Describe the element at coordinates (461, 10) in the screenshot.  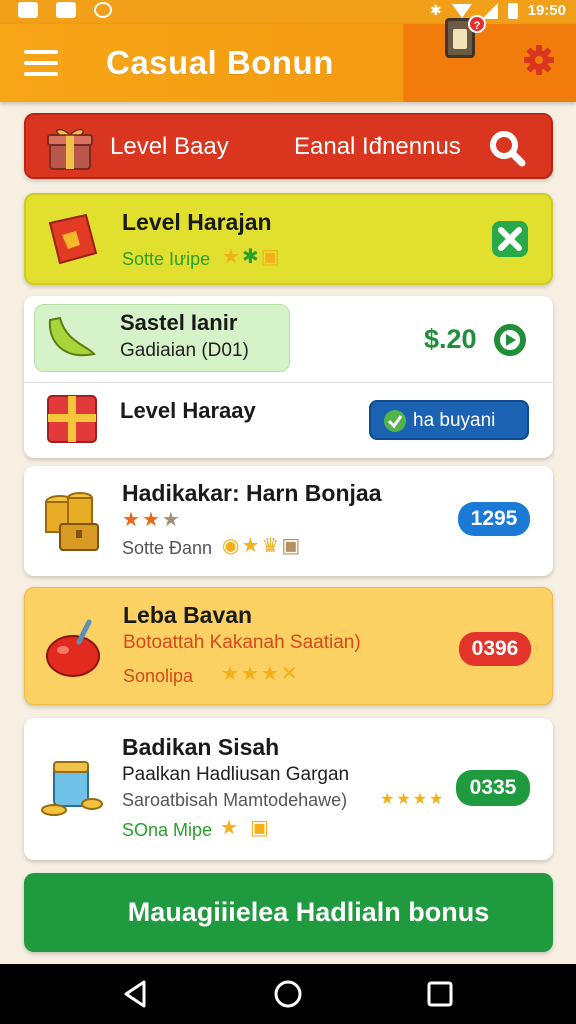
I see `wifi-icon` at that location.